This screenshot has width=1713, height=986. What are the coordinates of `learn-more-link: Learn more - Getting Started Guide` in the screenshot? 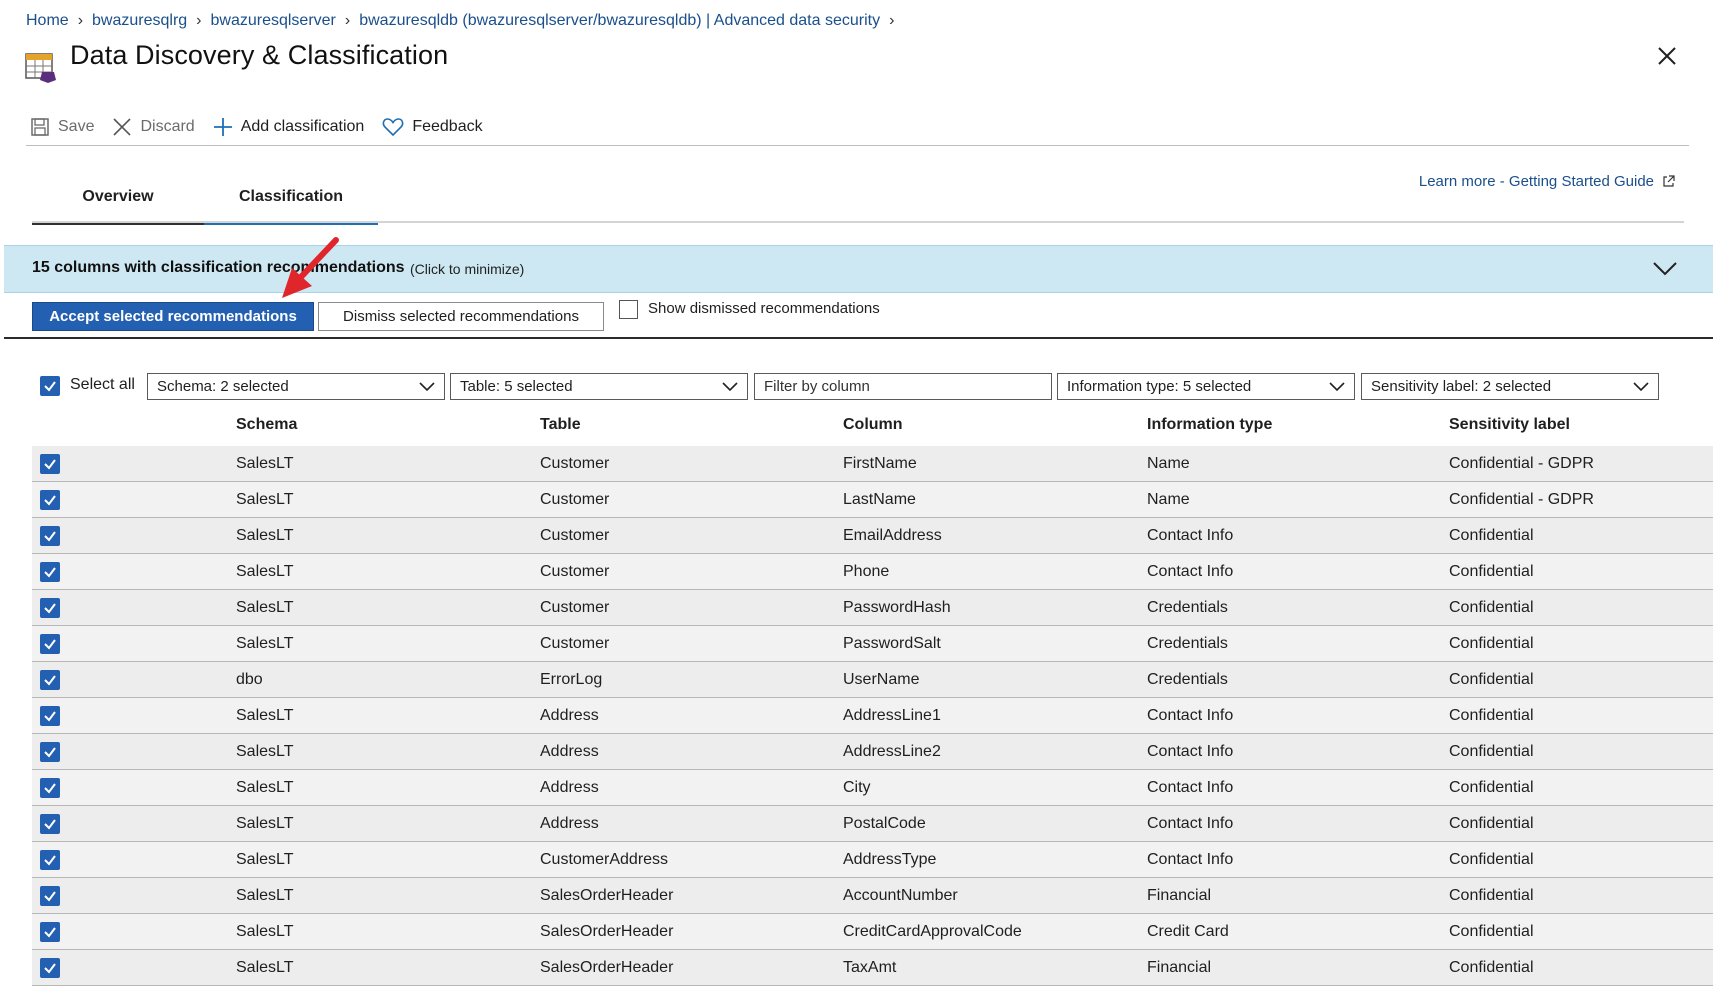 It's located at (1547, 181).